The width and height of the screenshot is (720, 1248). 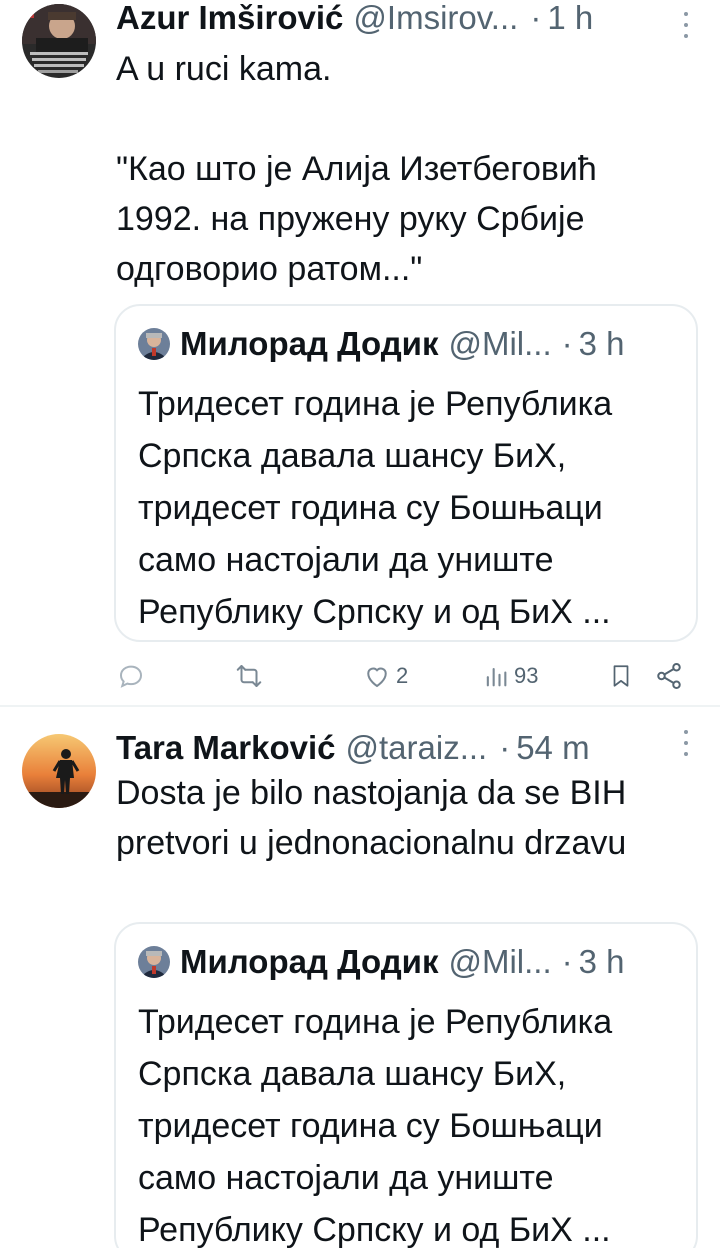 I want to click on tweet-header: Azur Imširović @Imsirov... · 1 h, so click(x=399, y=19).